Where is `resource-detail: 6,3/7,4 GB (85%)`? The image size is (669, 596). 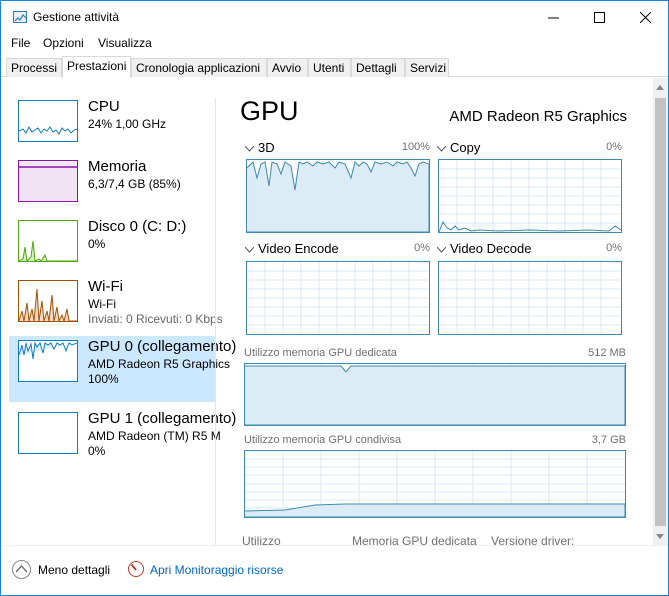
resource-detail: 6,3/7,4 GB (85%) is located at coordinates (134, 184).